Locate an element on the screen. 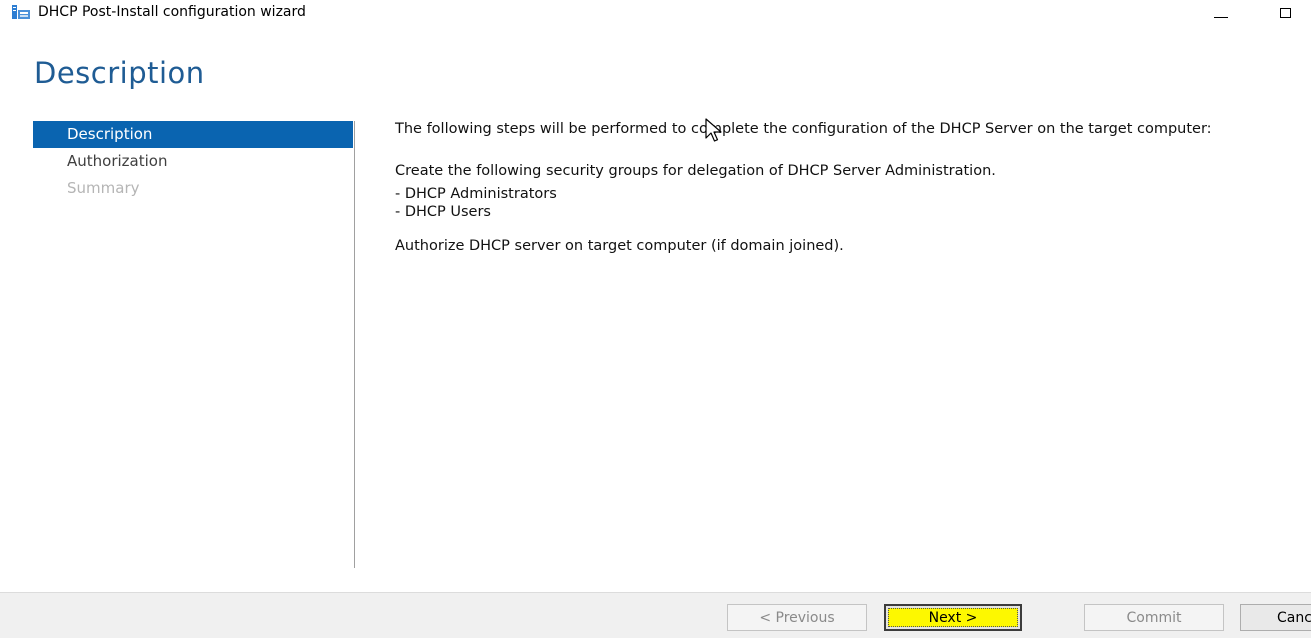 This screenshot has height=638, width=1311. cancel-button-label: Cancel is located at coordinates (1294, 617).